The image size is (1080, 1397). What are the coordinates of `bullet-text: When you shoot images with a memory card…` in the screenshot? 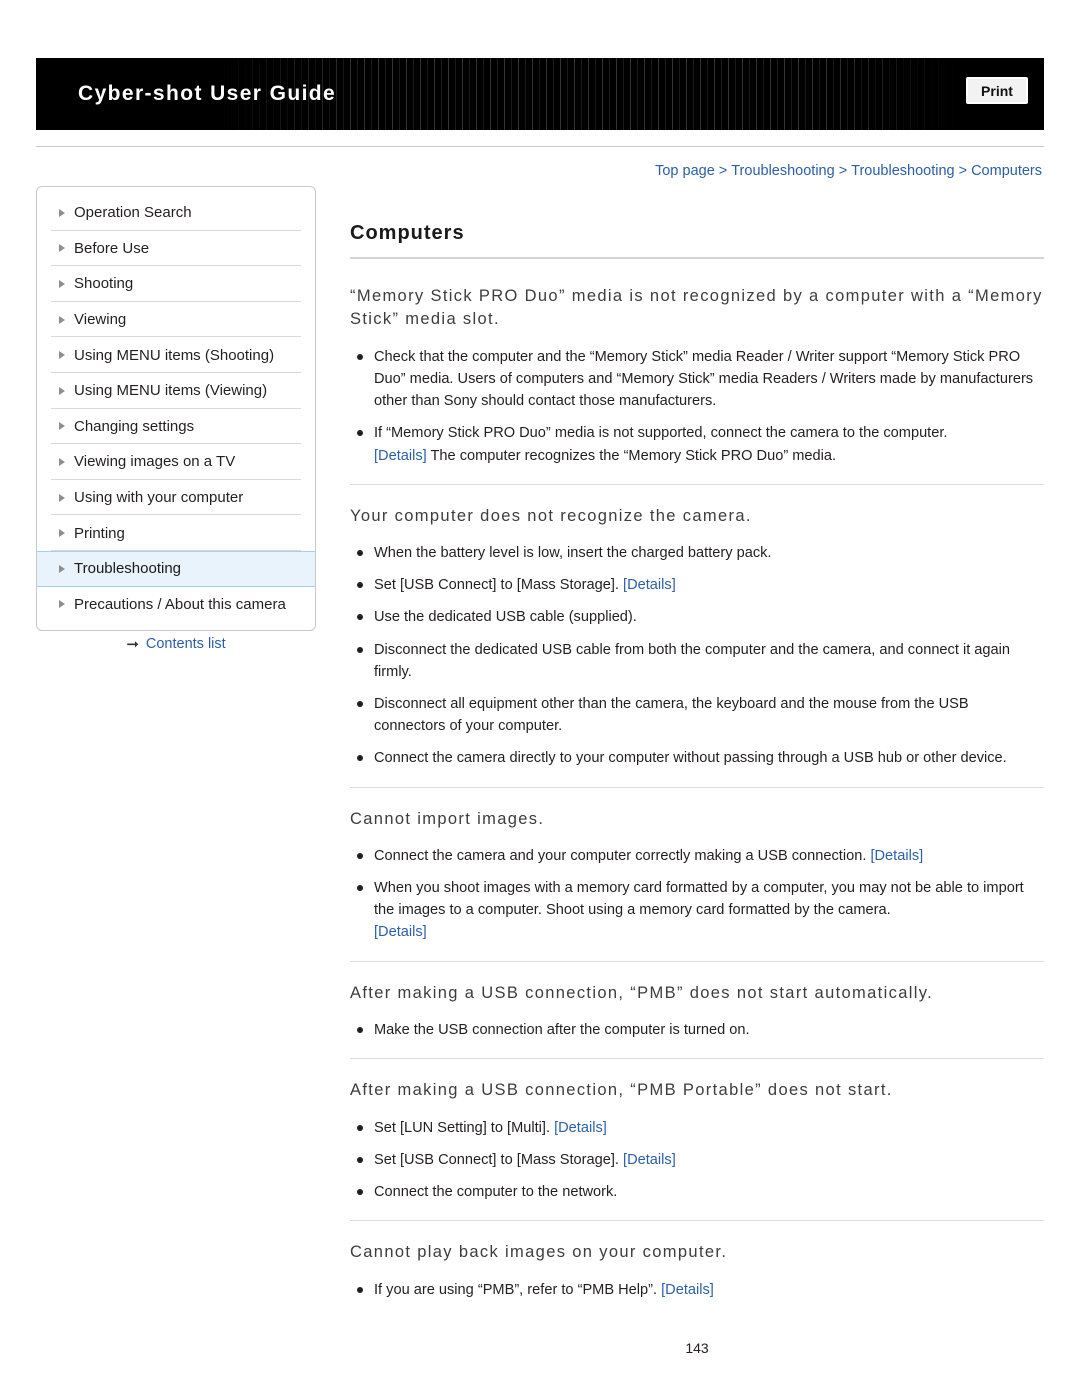 It's located at (699, 899).